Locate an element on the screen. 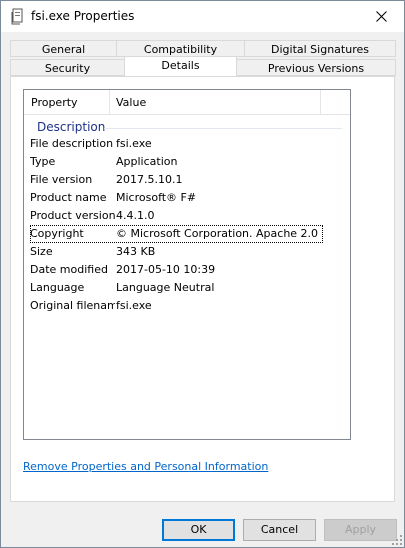  tab-security: Security is located at coordinates (67, 67).